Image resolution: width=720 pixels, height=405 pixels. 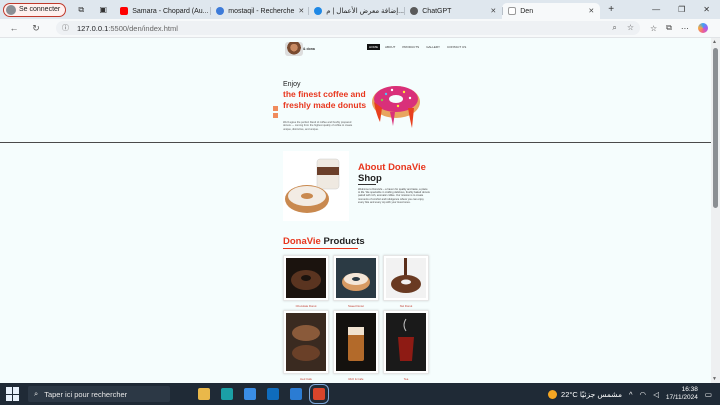 I want to click on nav-about: ABOUT, so click(x=390, y=47).